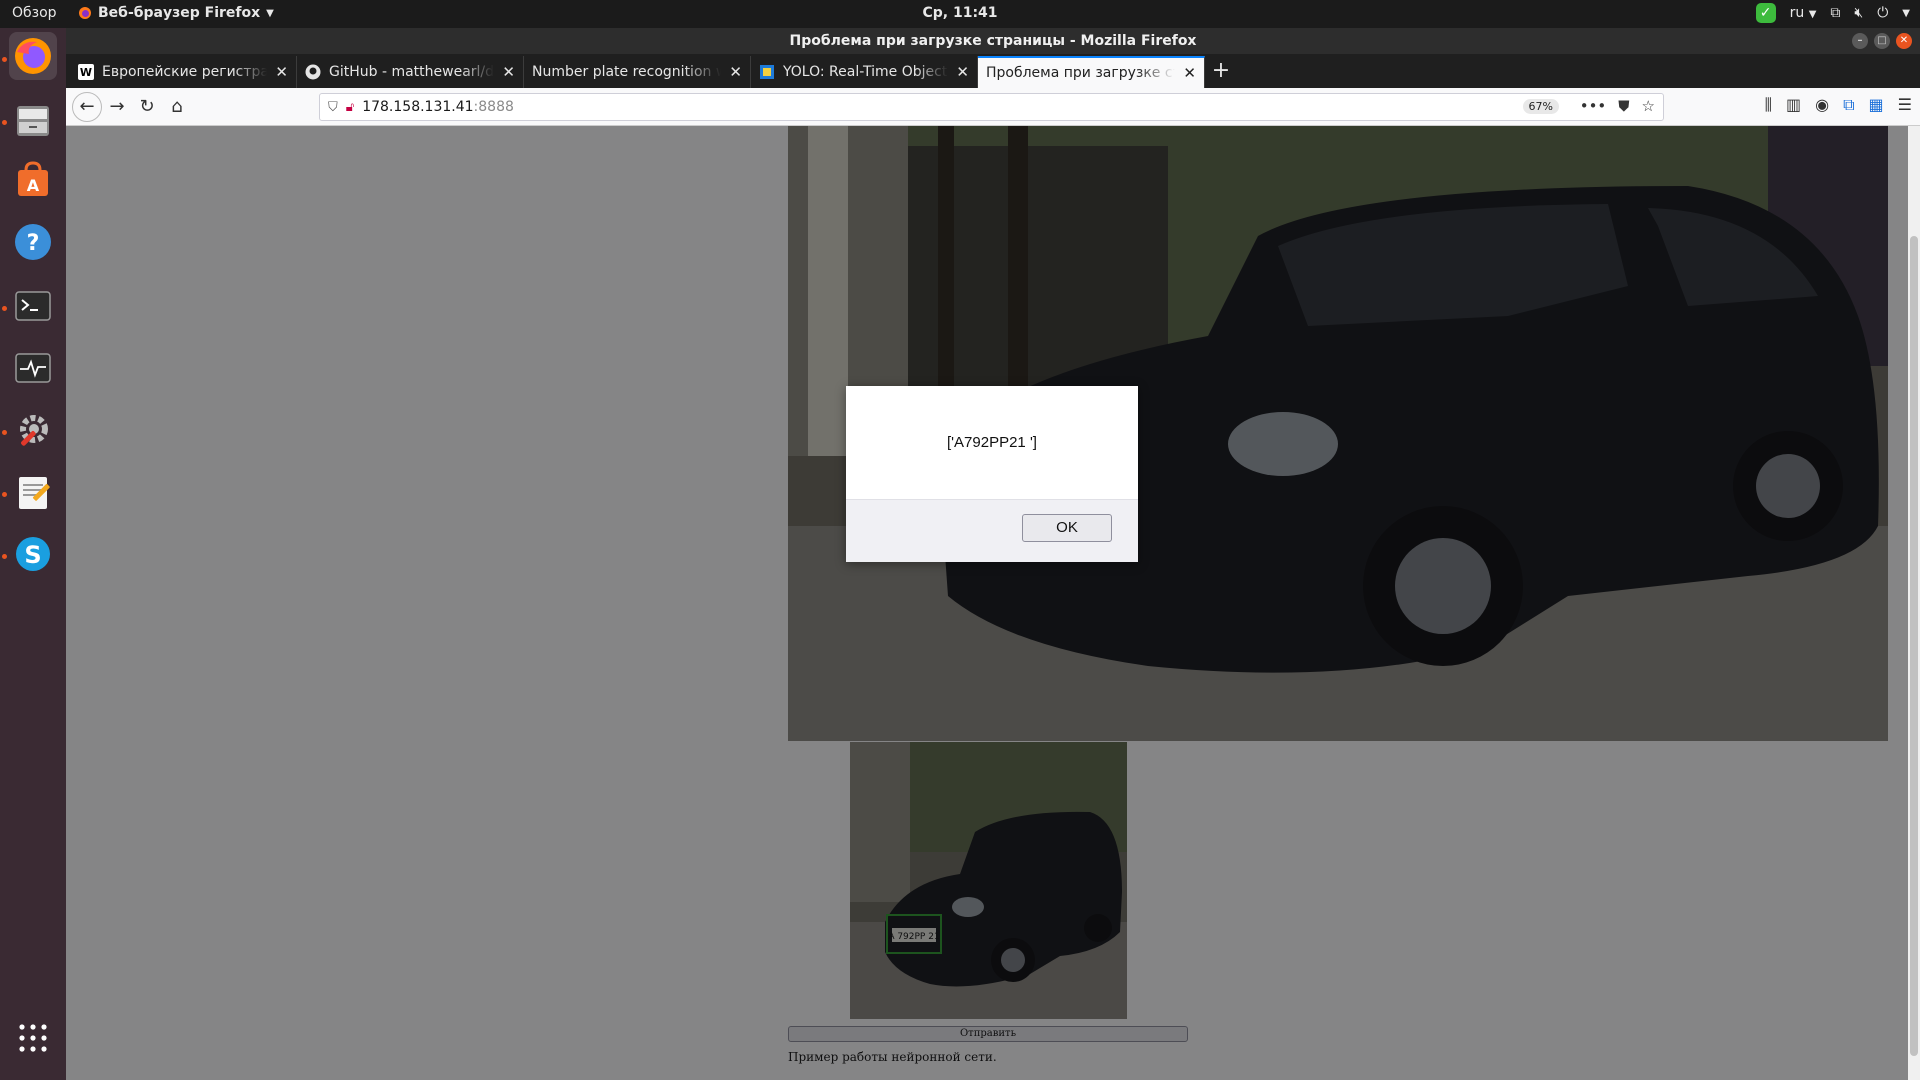  I want to click on tab-number-plate-recognition: Number plate recognition w ✕, so click(637, 72).